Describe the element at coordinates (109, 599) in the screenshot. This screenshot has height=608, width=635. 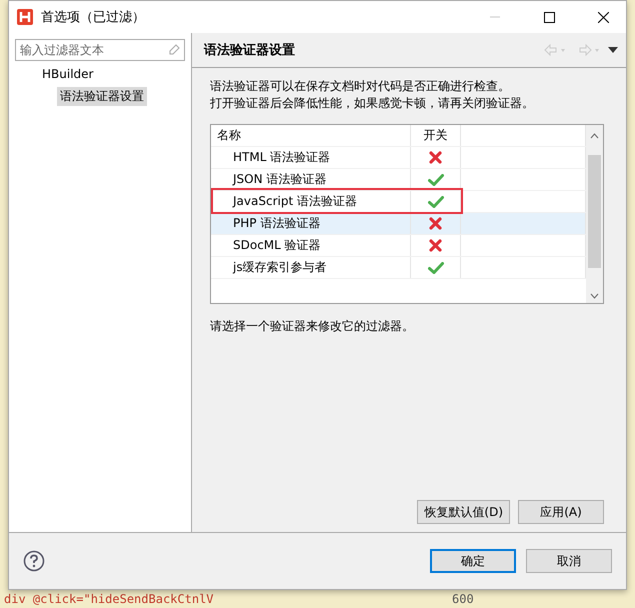
I see `code-line: div @click="hideSendBackCtnlV` at that location.